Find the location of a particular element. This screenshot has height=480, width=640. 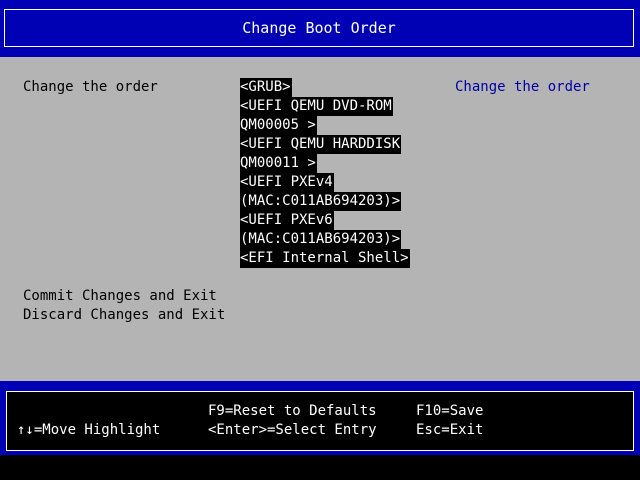

boot-list-line: <EFI Internal Shell> is located at coordinates (325, 258).